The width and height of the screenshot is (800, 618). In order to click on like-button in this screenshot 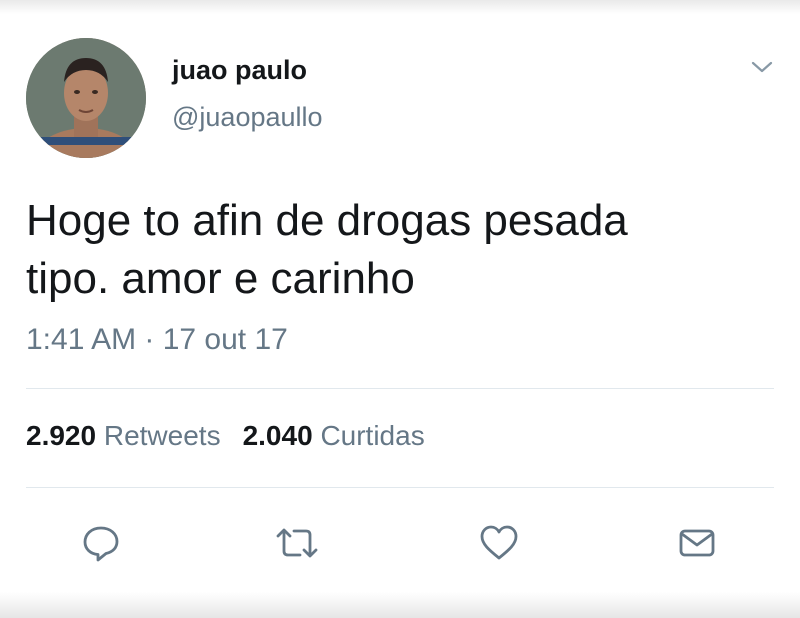, I will do `click(499, 543)`.